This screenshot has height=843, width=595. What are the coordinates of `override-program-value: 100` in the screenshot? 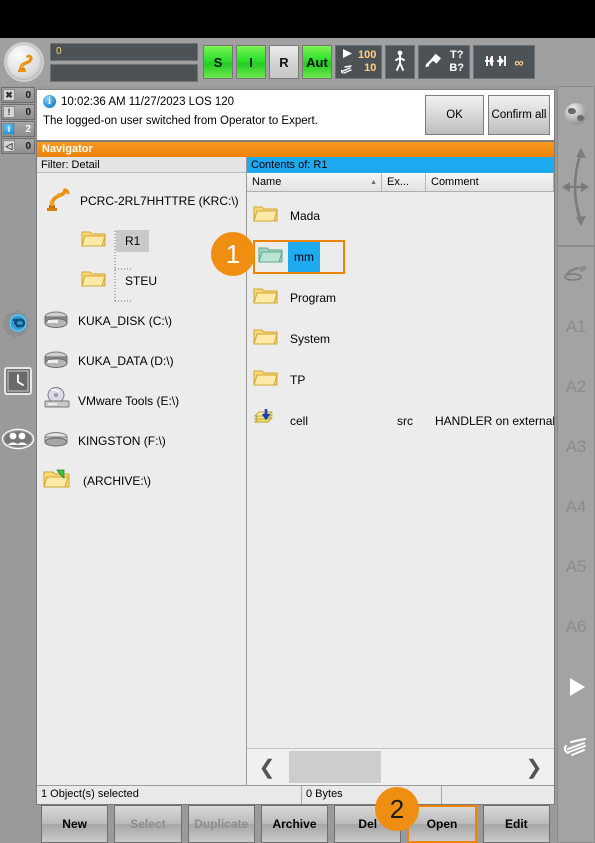 It's located at (367, 55).